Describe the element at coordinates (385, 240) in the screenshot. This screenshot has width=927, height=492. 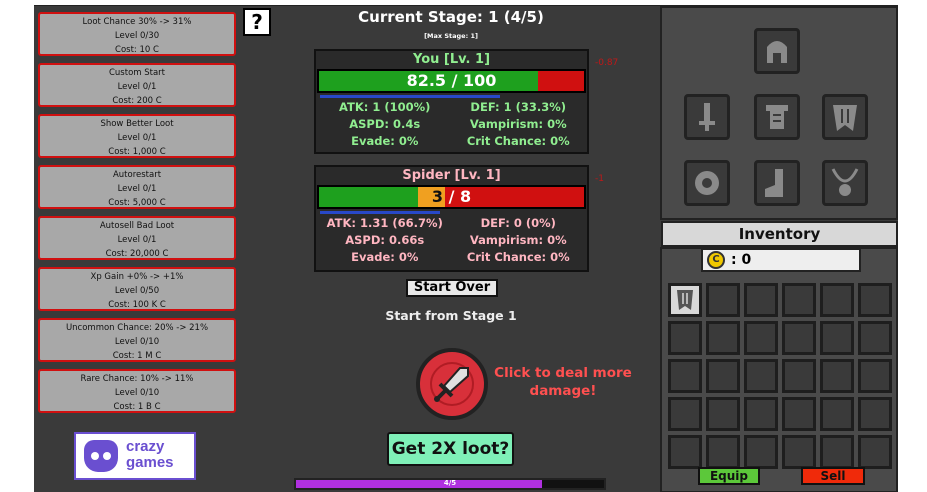
I see `enemy-aspd: ASPD: 0.66s` at that location.